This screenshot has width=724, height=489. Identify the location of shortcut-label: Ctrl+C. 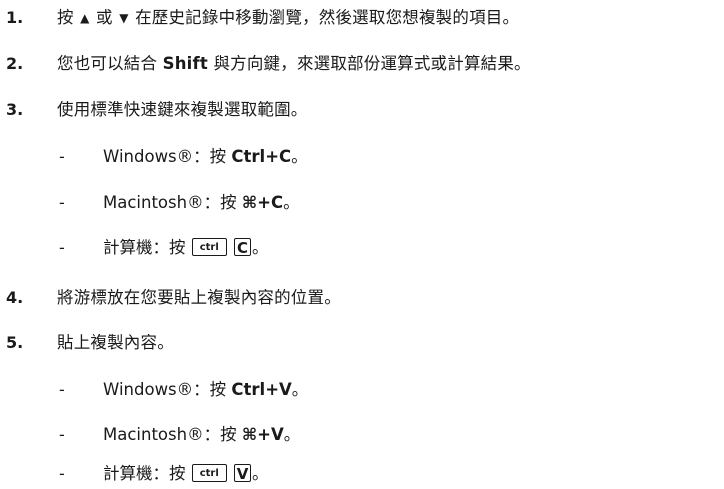
(261, 156).